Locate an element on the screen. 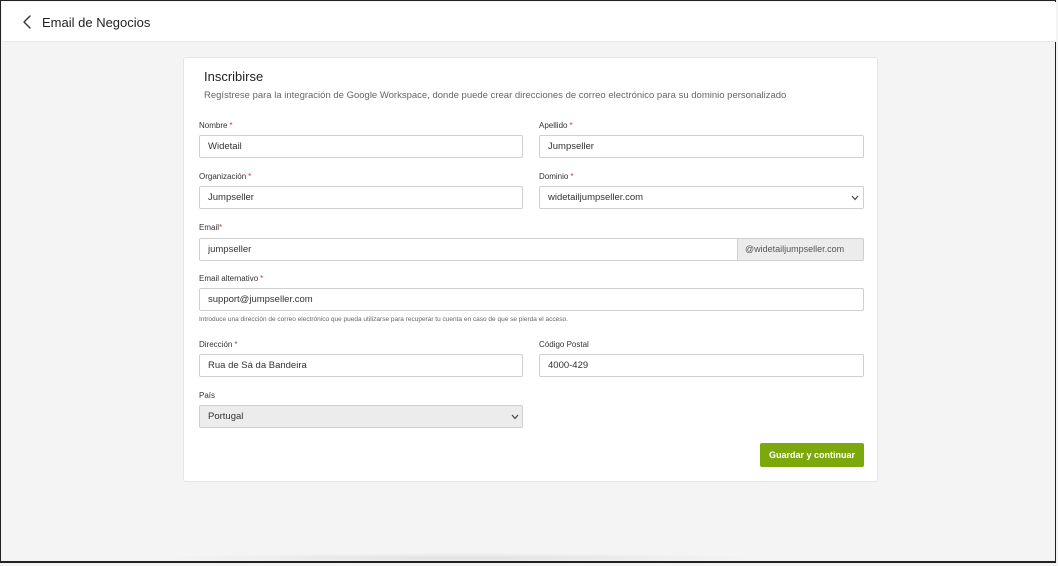 The height and width of the screenshot is (566, 1058). email-label-text: Email is located at coordinates (209, 227).